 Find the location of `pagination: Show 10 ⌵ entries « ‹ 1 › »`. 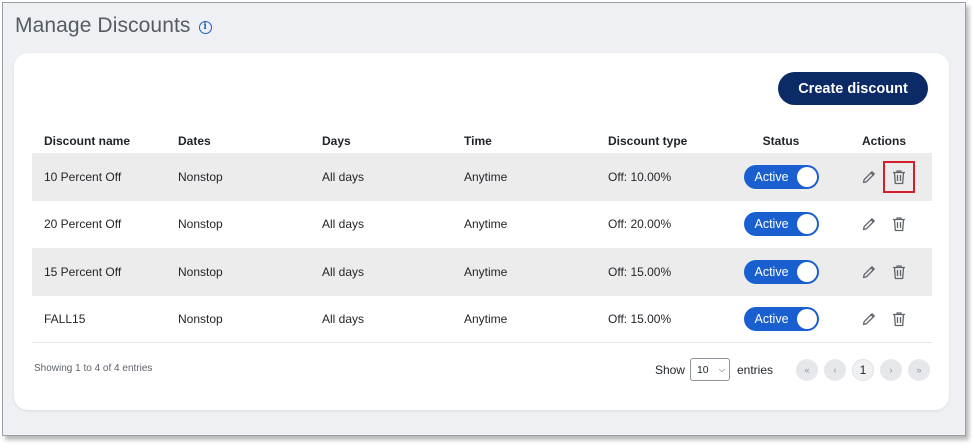

pagination: Show 10 ⌵ entries « ‹ 1 › » is located at coordinates (792, 369).